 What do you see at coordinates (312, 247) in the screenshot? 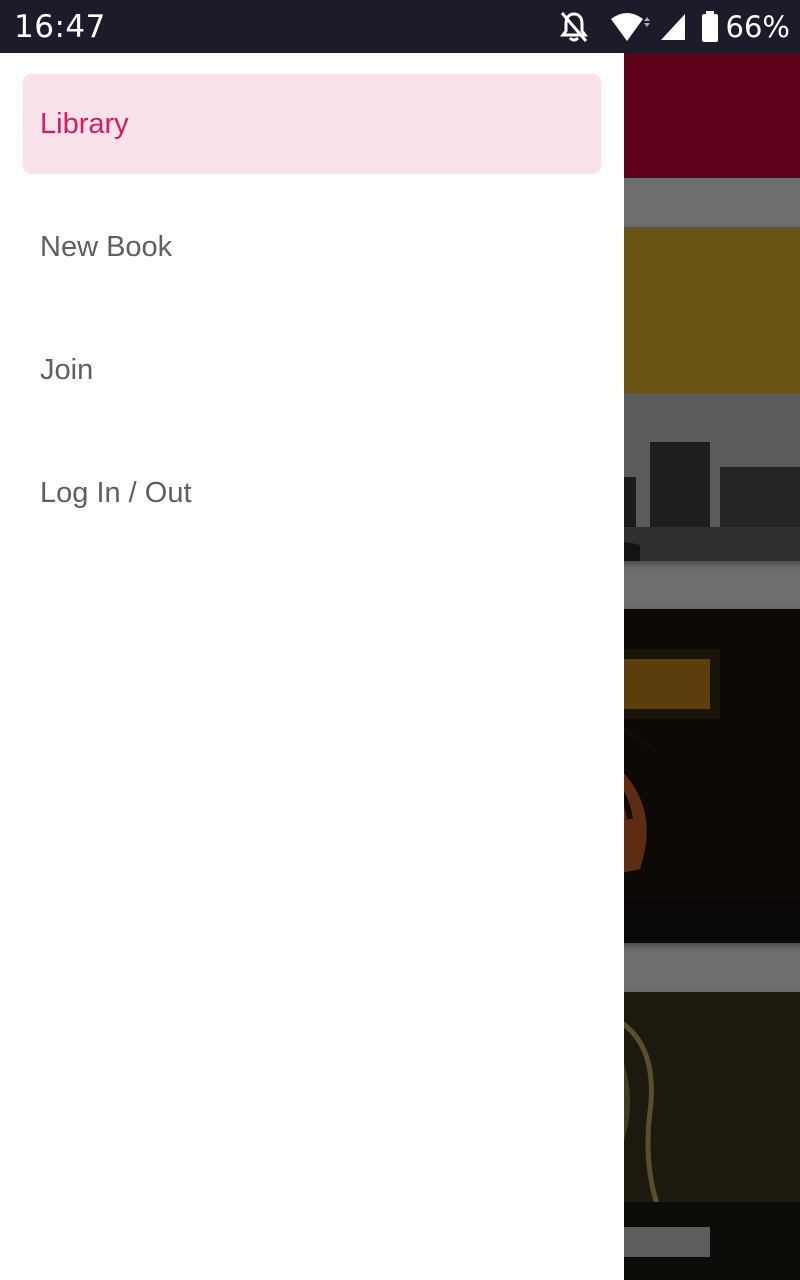
I see `nav-item-new-book: New Book` at bounding box center [312, 247].